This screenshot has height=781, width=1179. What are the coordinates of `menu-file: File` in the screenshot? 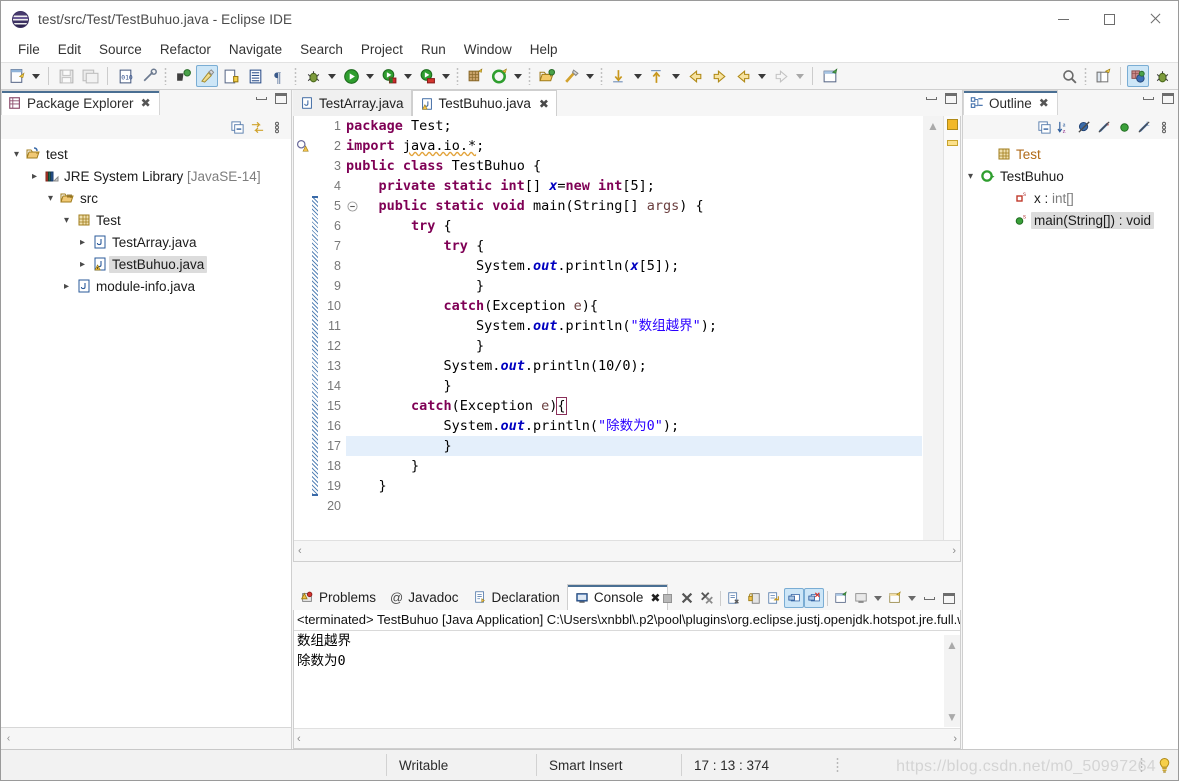 It's located at (29, 49).